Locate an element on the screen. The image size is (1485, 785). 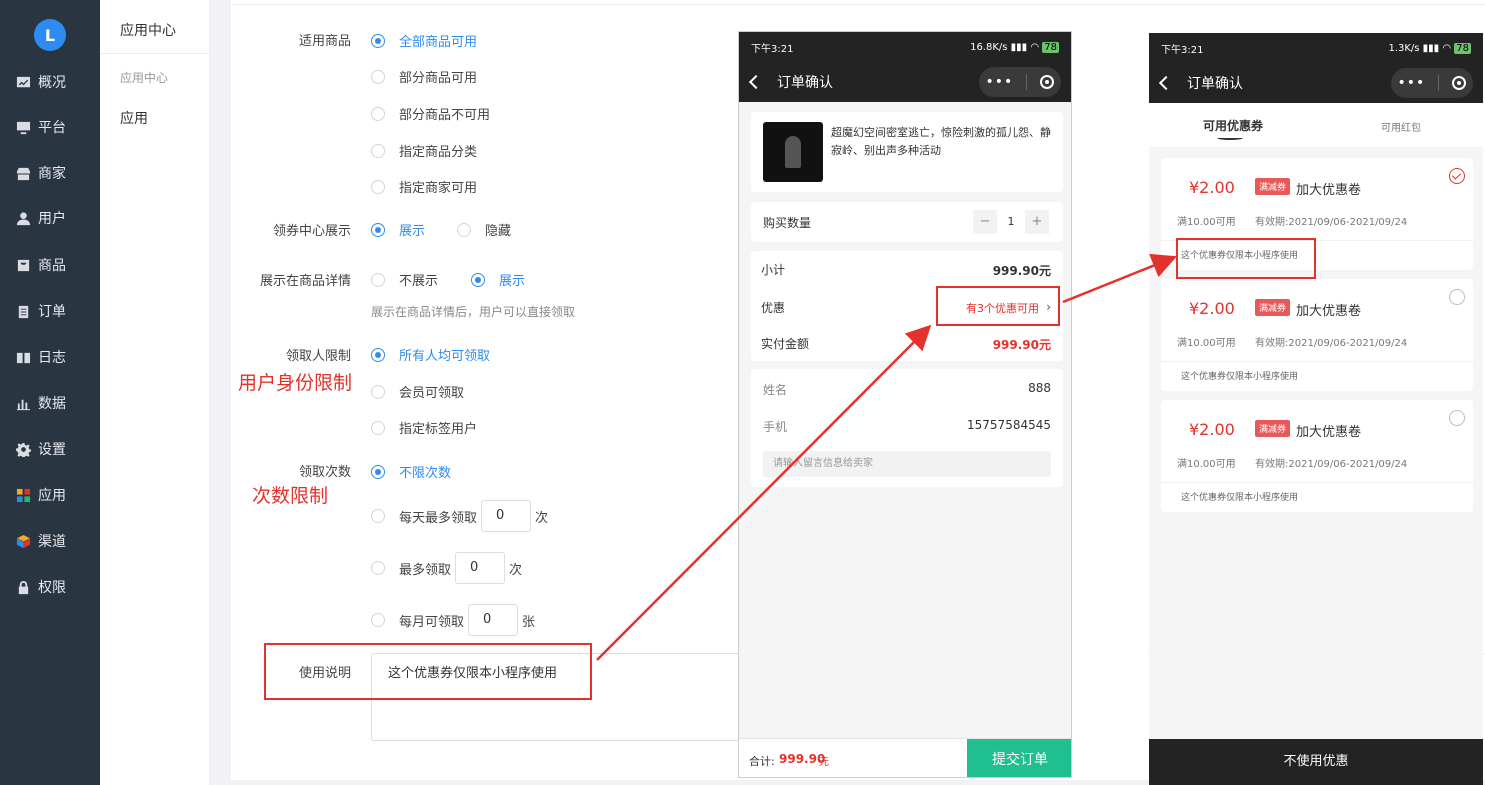
sidebar-item-label: 设置 is located at coordinates (52, 450).